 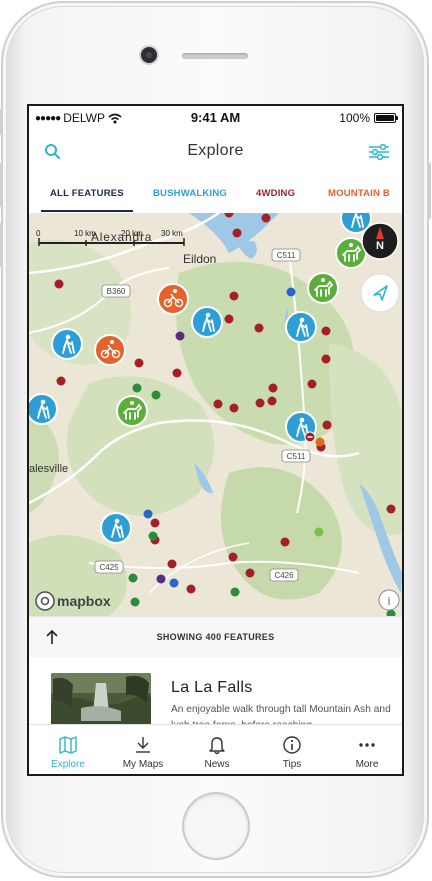 I want to click on bottom-tab-bar: Explore My Maps News Tips More, so click(x=215, y=749).